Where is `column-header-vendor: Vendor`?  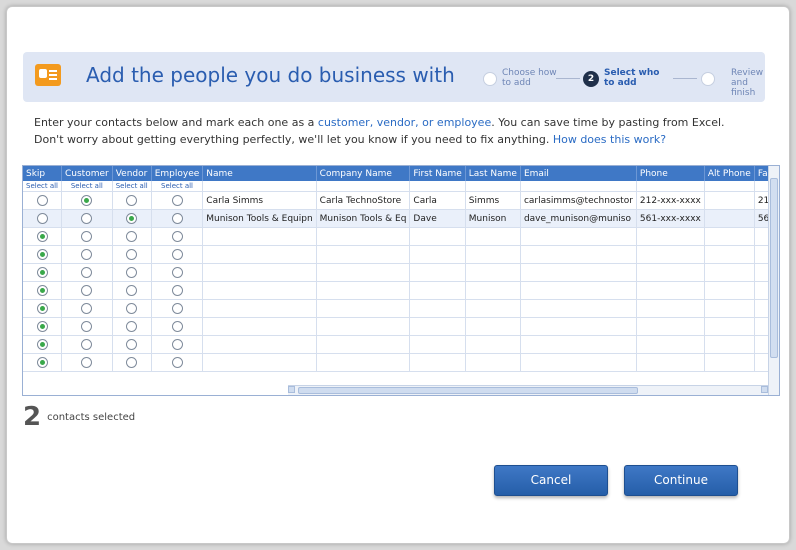 column-header-vendor: Vendor is located at coordinates (132, 173).